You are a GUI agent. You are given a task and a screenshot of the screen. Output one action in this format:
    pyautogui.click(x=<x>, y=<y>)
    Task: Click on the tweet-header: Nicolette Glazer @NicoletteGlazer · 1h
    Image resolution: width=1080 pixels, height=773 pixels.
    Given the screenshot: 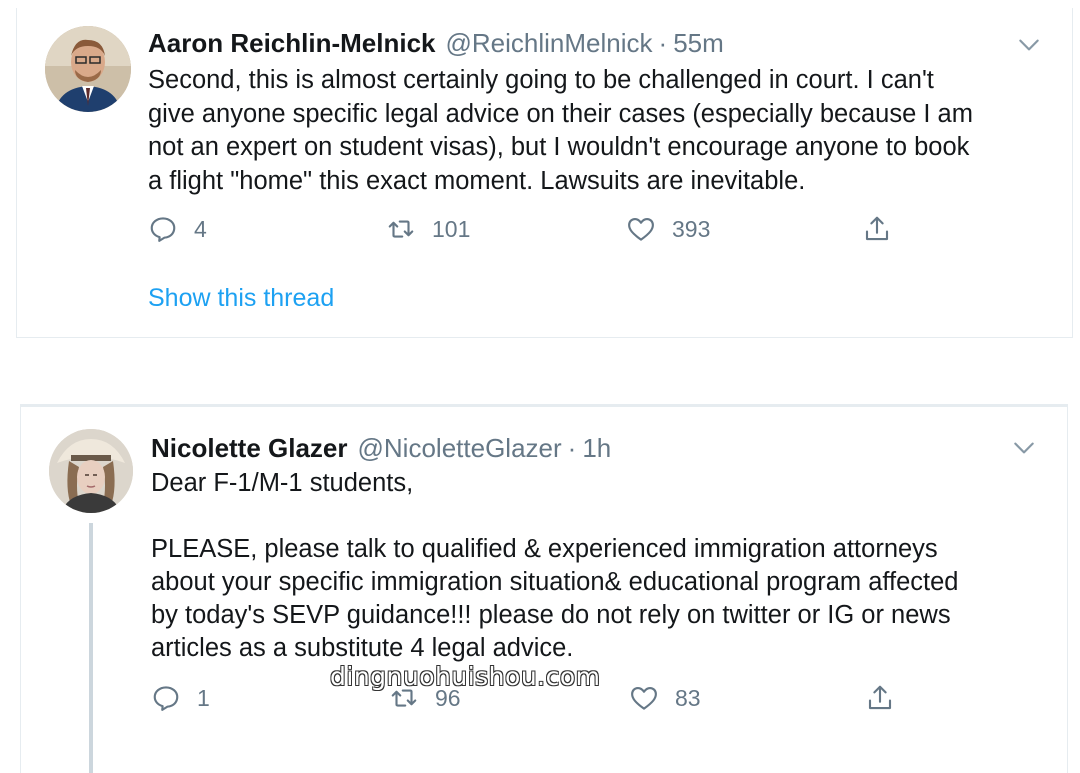 What is the action you would take?
    pyautogui.click(x=381, y=448)
    